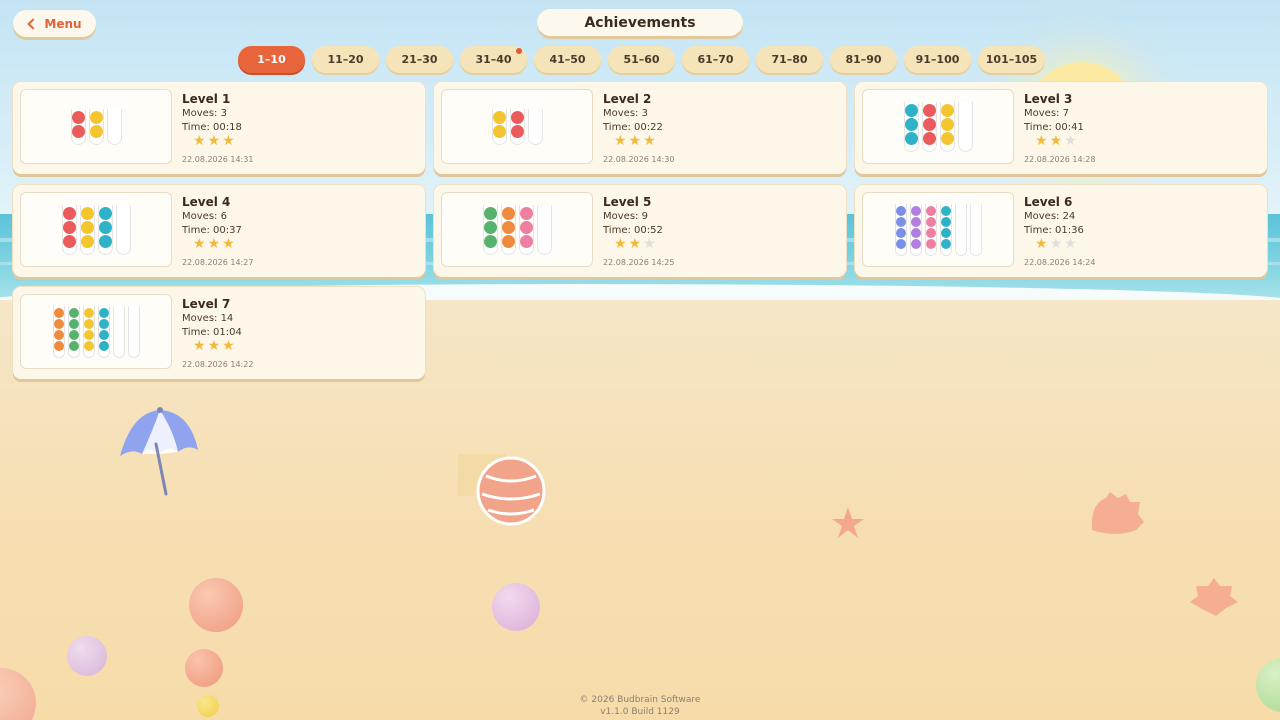 This screenshot has height=720, width=1280. I want to click on tab-41-50: 41–50, so click(567, 59).